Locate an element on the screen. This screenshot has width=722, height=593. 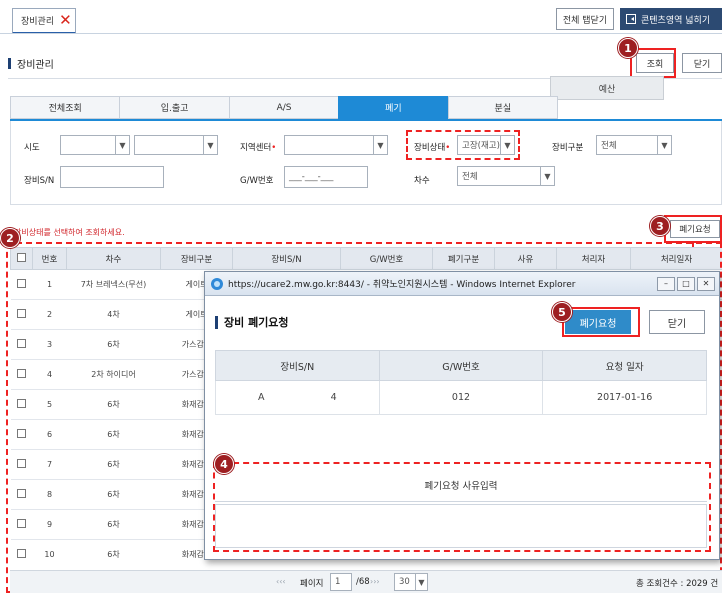
sn-part: A is located at coordinates (261, 397).